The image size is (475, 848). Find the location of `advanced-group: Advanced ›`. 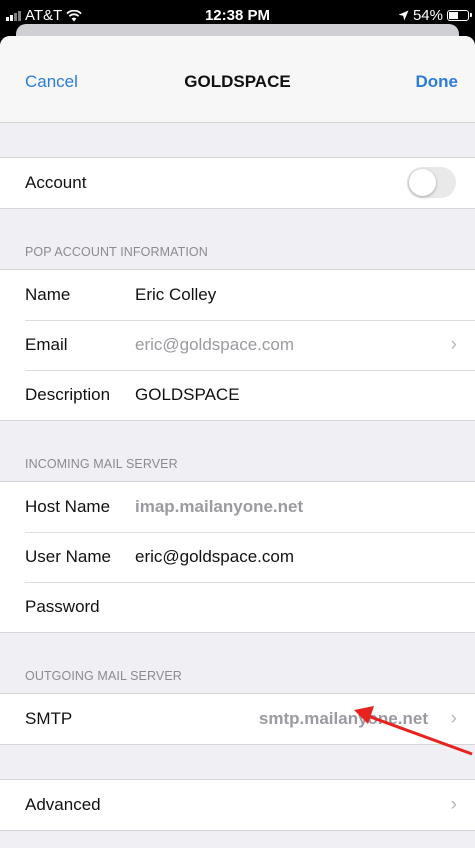

advanced-group: Advanced › is located at coordinates (237, 805).